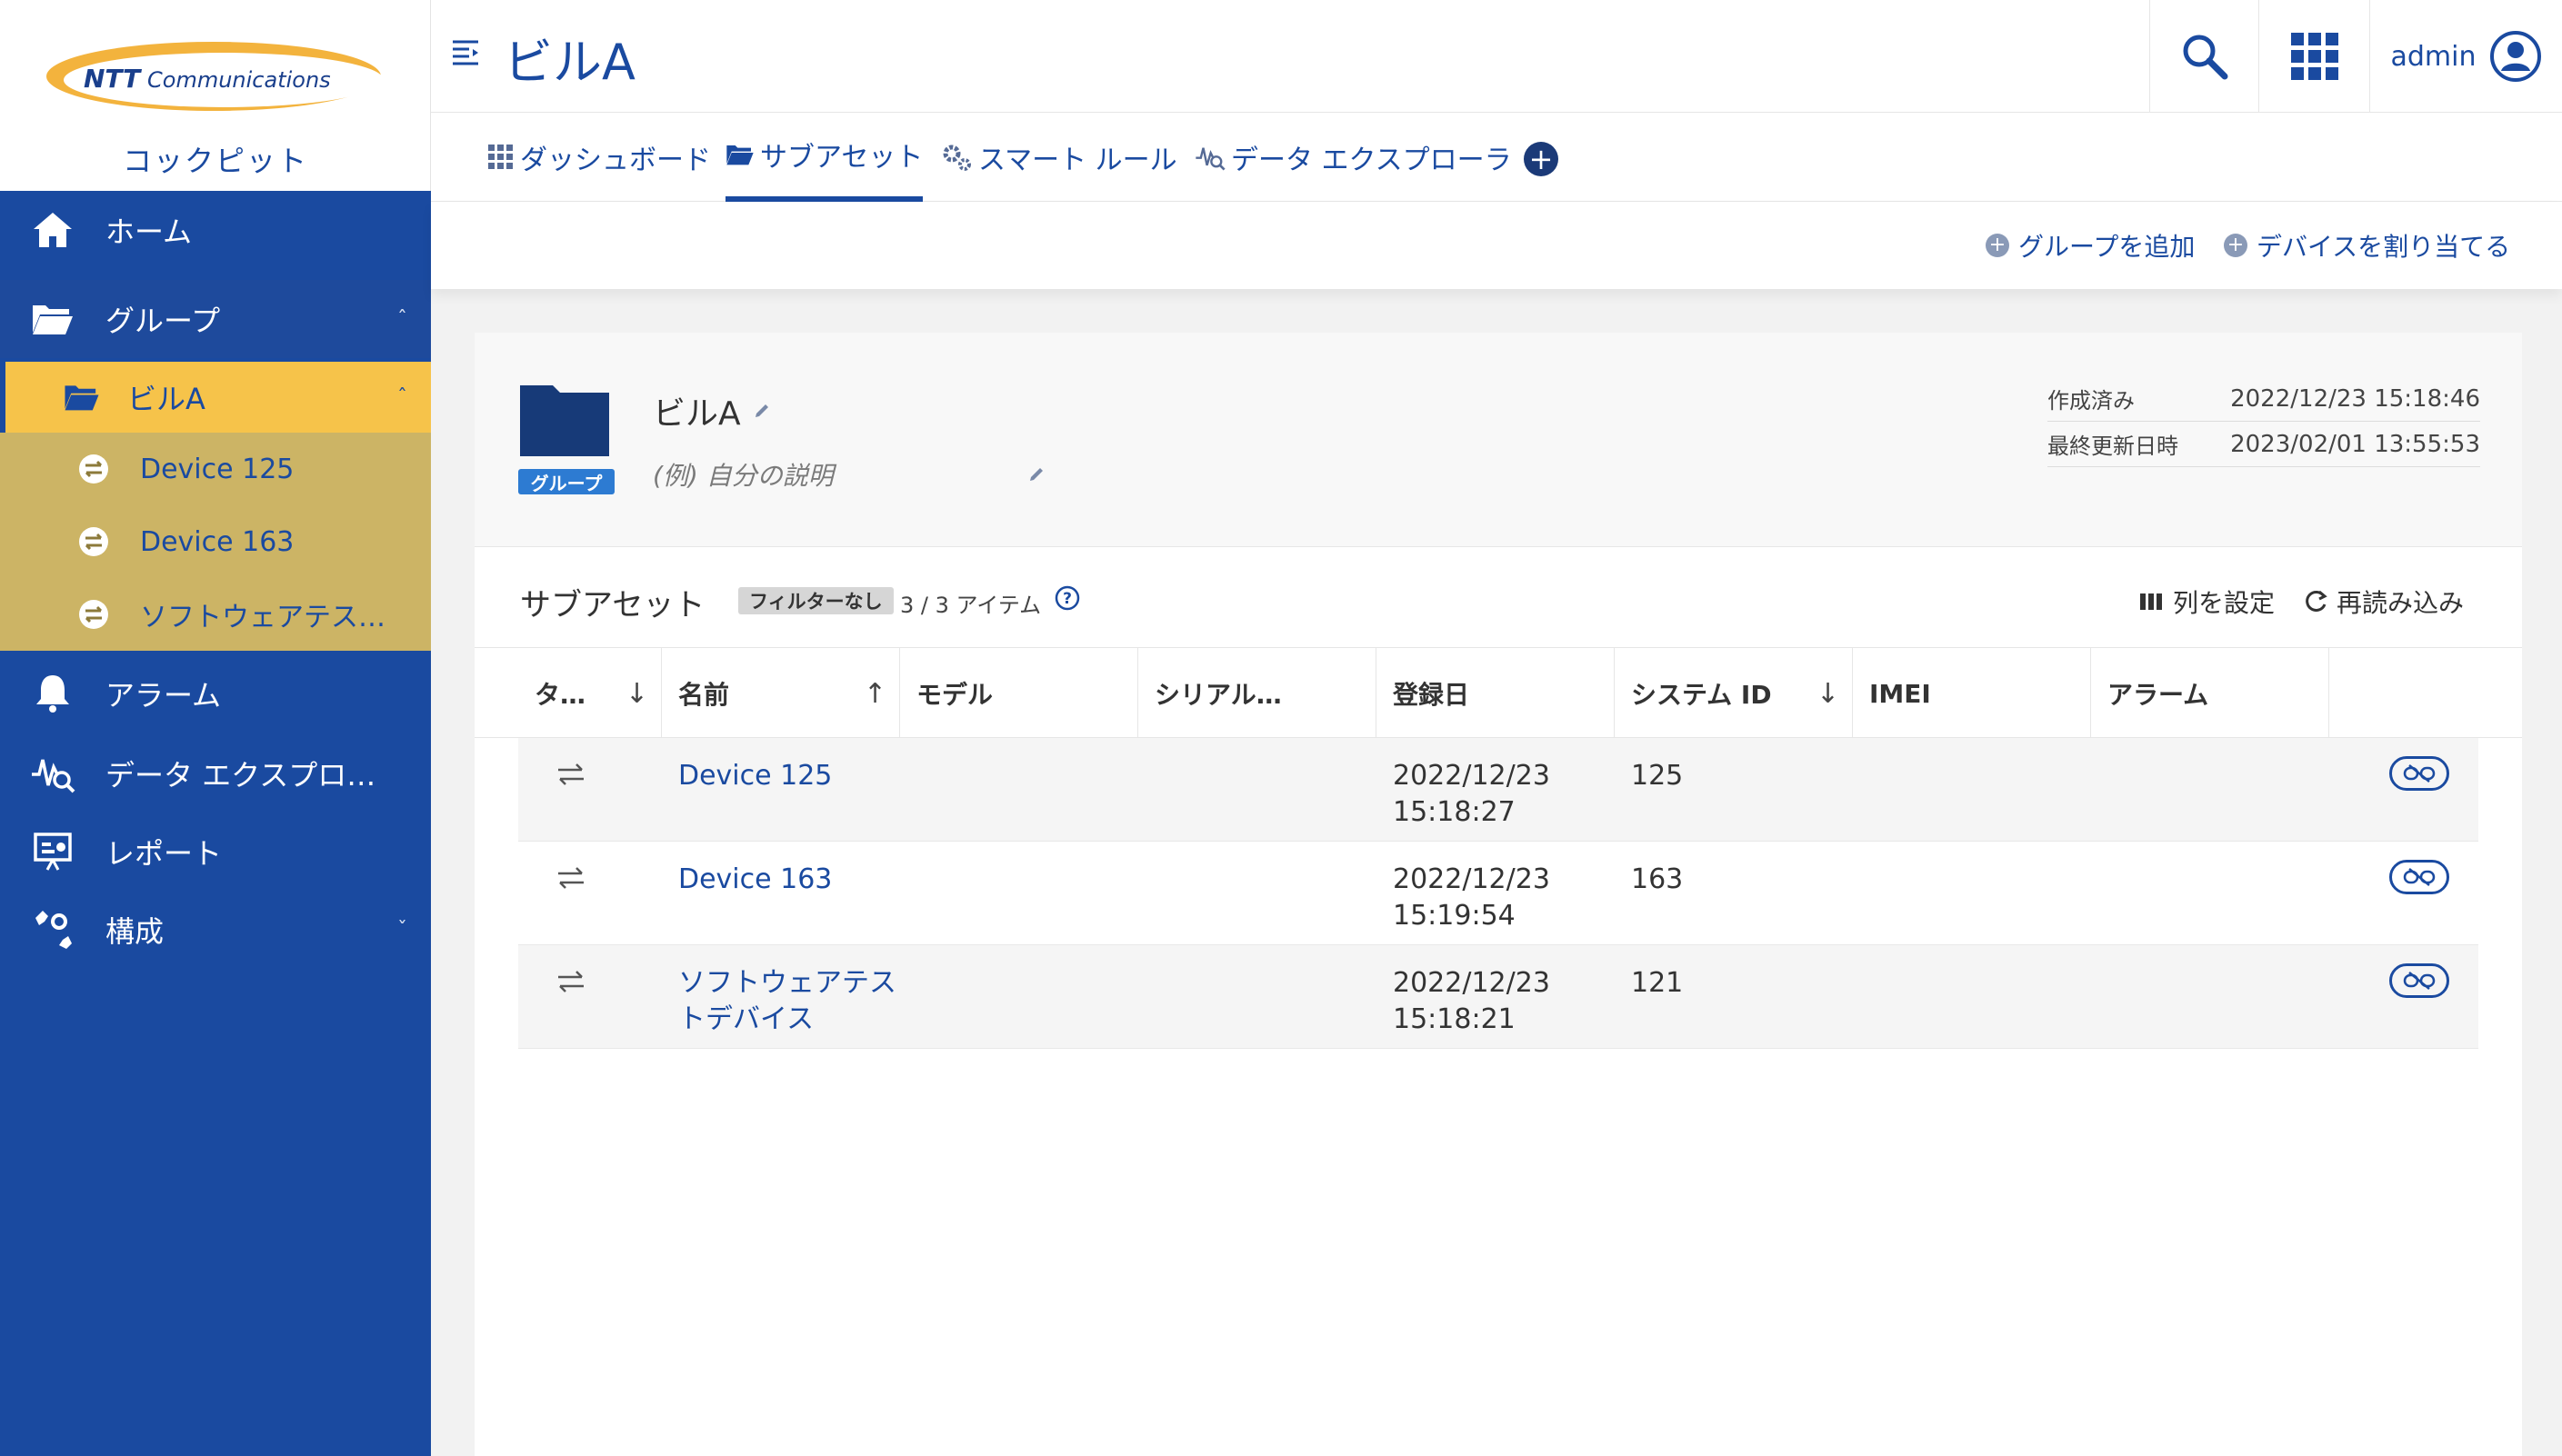  Describe the element at coordinates (113, 79) in the screenshot. I see `svg-text: NTT` at that location.